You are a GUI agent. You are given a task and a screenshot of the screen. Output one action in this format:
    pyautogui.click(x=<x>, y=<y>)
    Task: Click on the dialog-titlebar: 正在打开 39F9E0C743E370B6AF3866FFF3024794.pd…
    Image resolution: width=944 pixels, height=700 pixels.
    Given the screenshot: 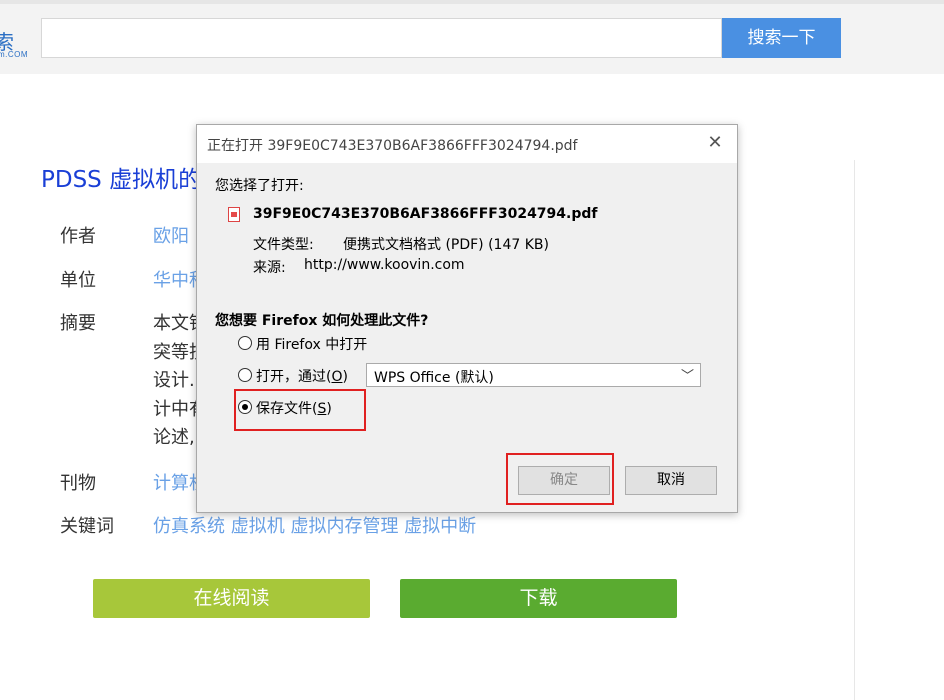 What is the action you would take?
    pyautogui.click(x=467, y=144)
    